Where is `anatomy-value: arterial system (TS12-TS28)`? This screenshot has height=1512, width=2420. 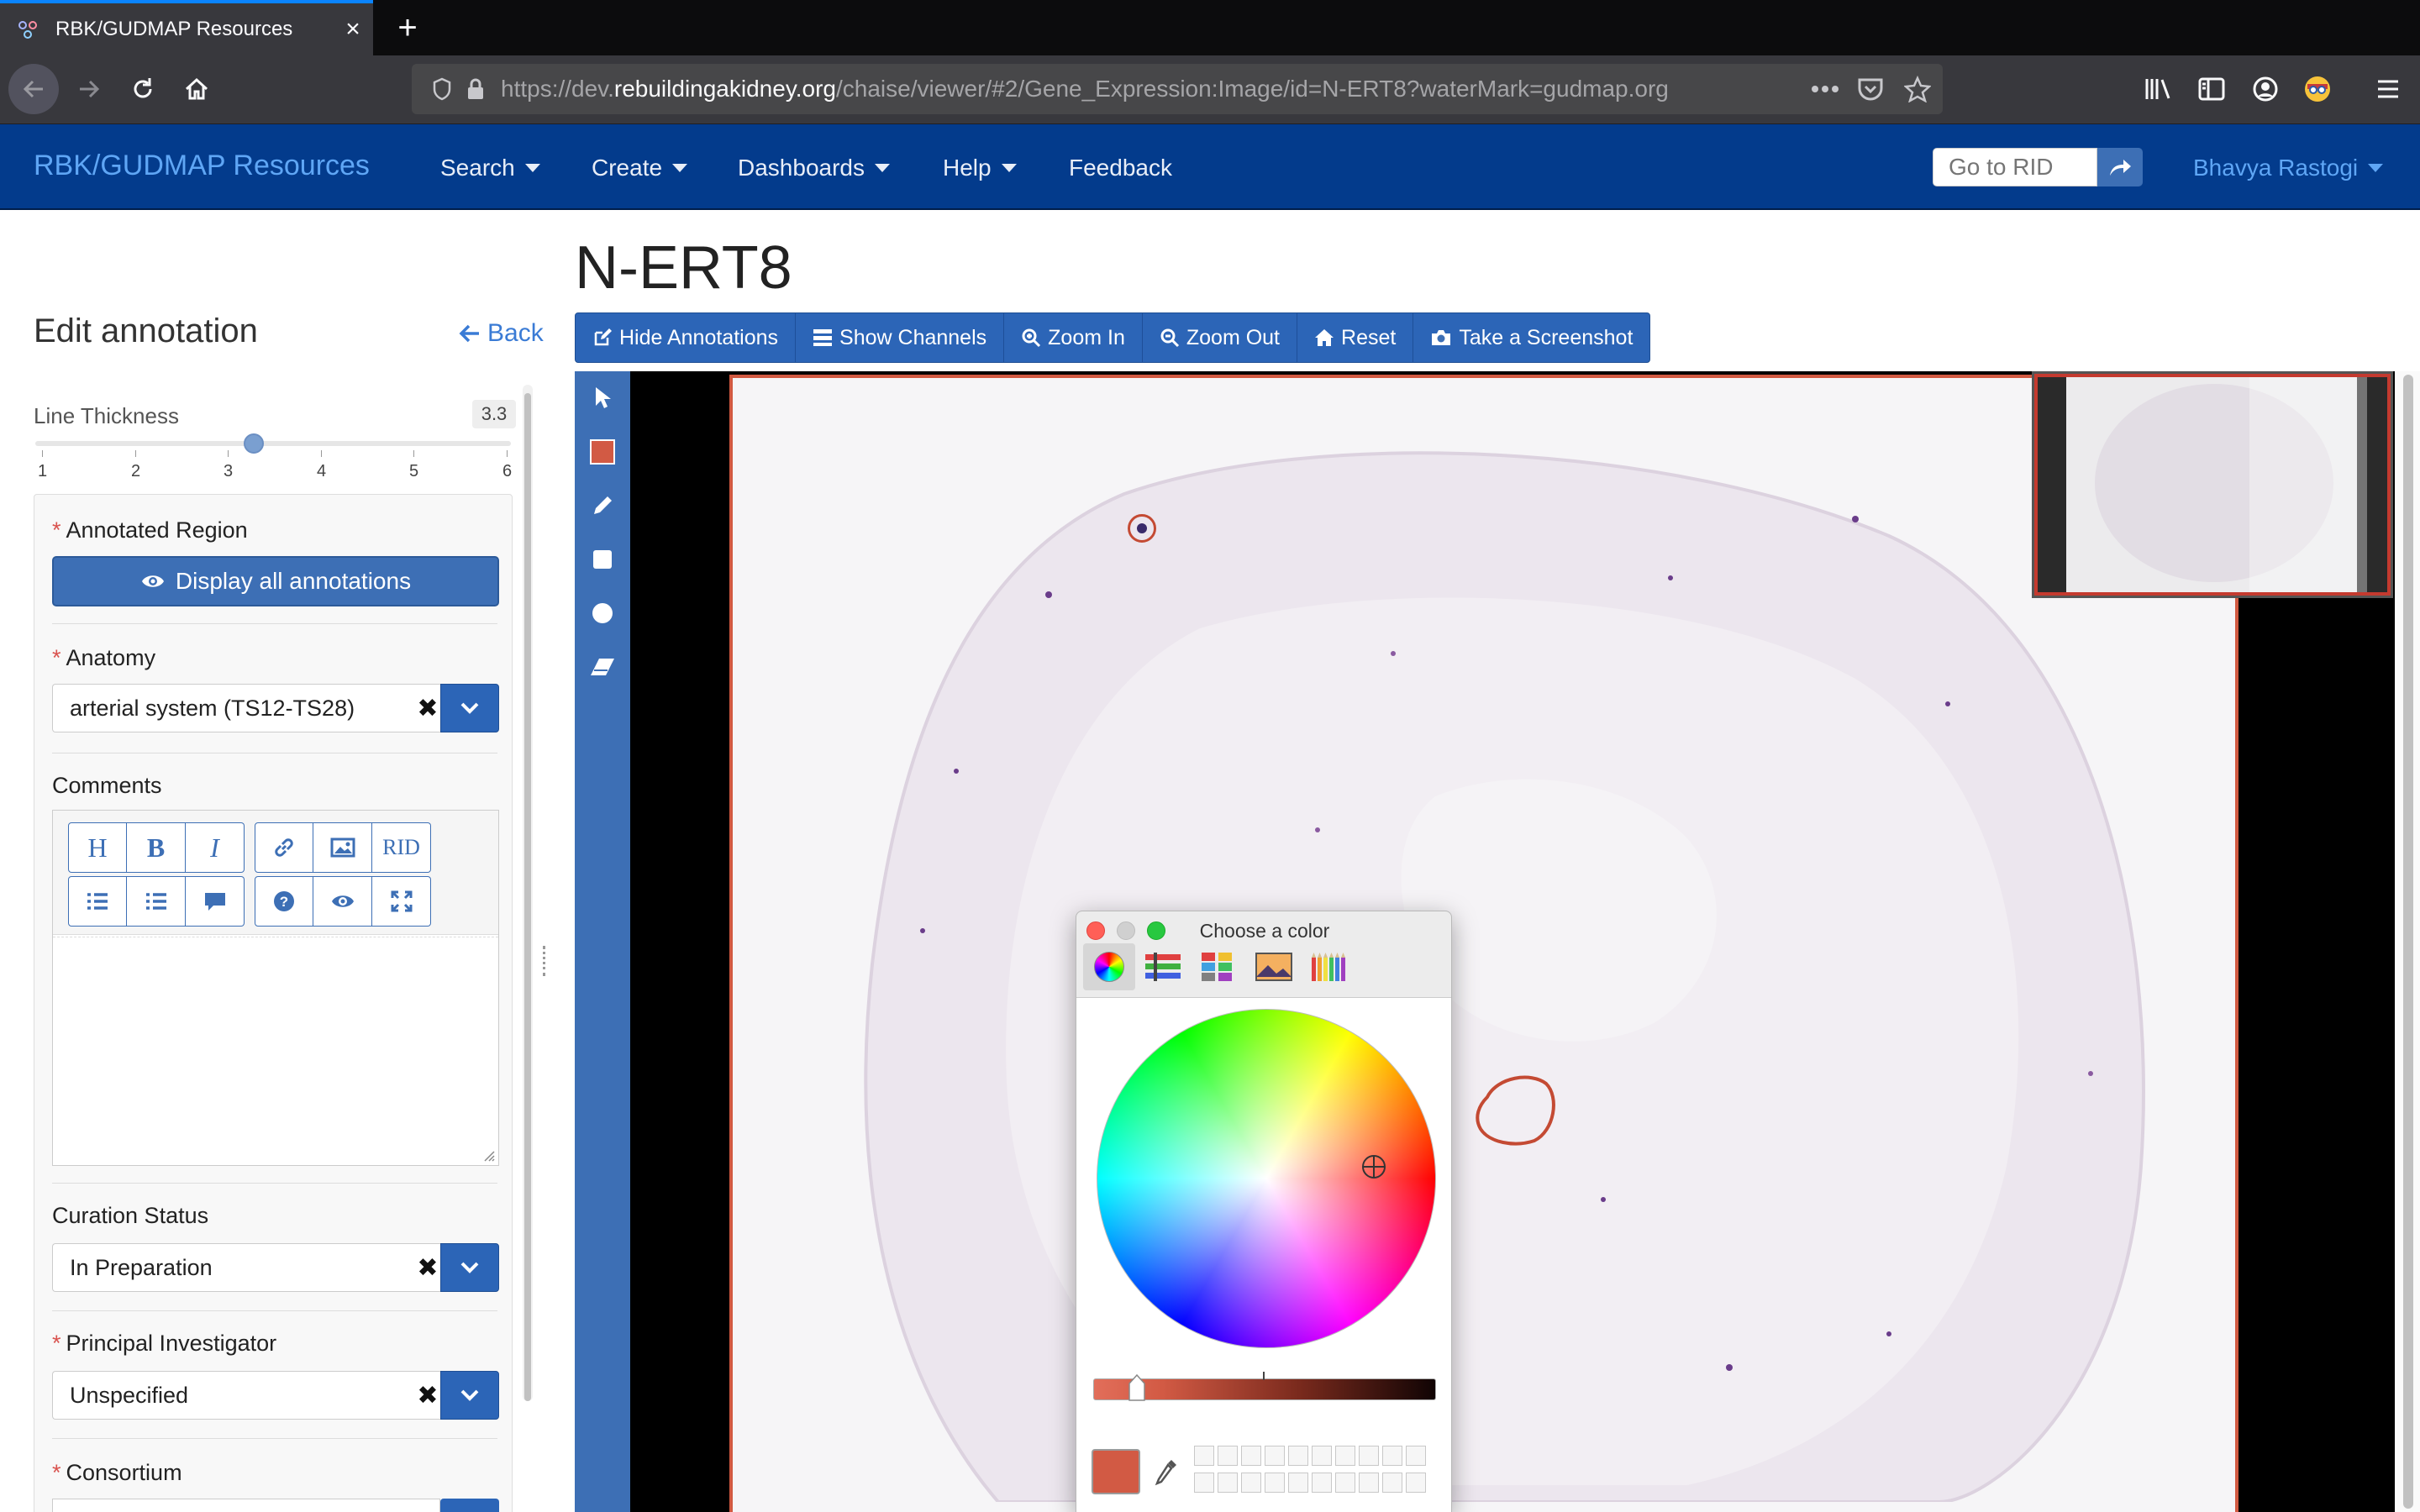
anatomy-value: arterial system (TS12-TS28) is located at coordinates (233, 708).